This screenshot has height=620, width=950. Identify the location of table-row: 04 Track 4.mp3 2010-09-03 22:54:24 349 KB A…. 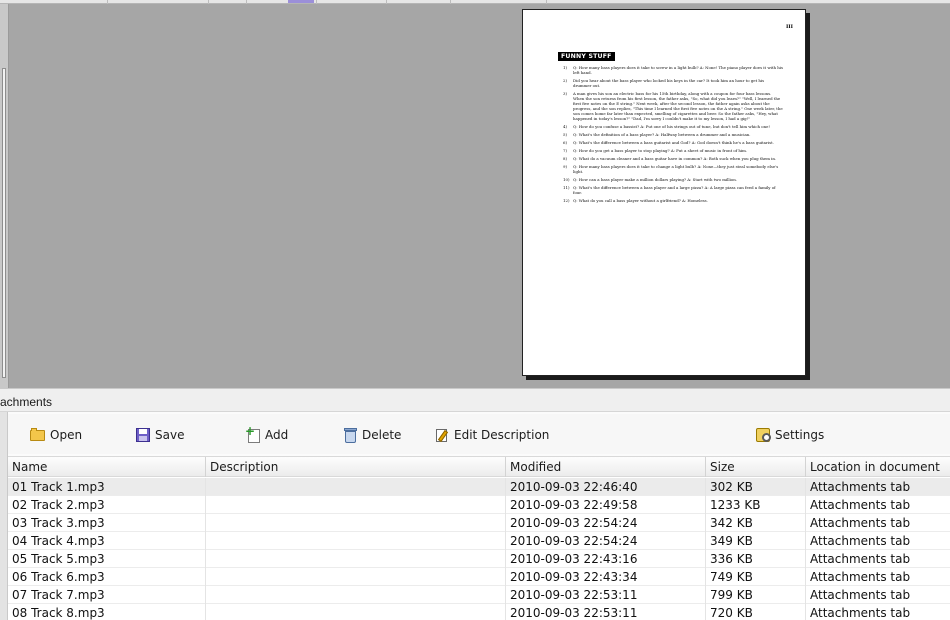
(479, 541).